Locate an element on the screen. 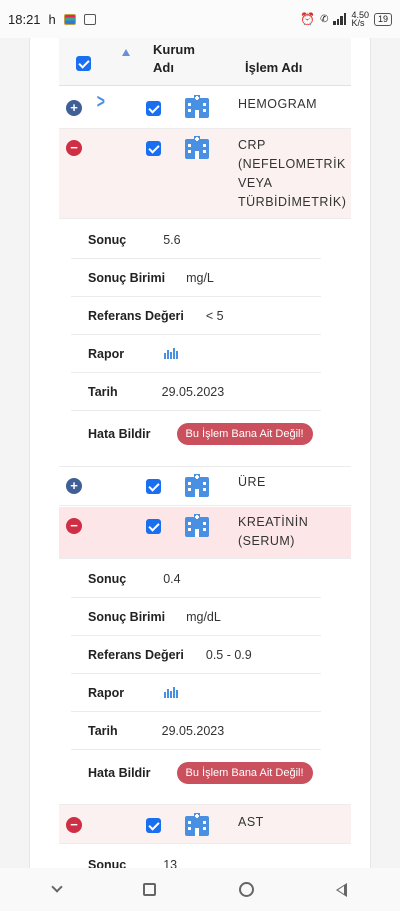 The height and width of the screenshot is (911, 400). status-indicator: h is located at coordinates (52, 19).